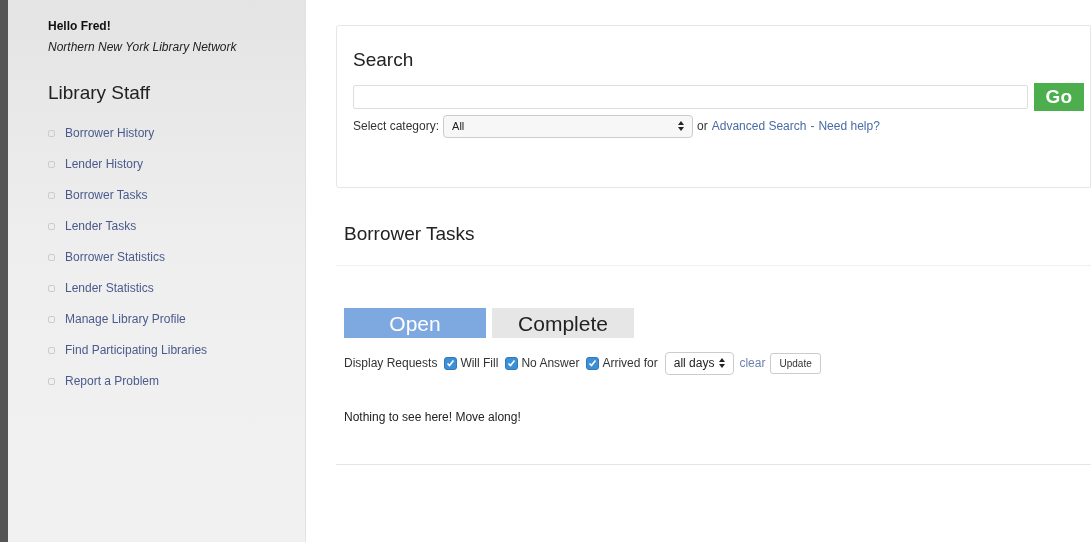  Describe the element at coordinates (125, 319) in the screenshot. I see `sidebar-link: Manage Library Profile` at that location.